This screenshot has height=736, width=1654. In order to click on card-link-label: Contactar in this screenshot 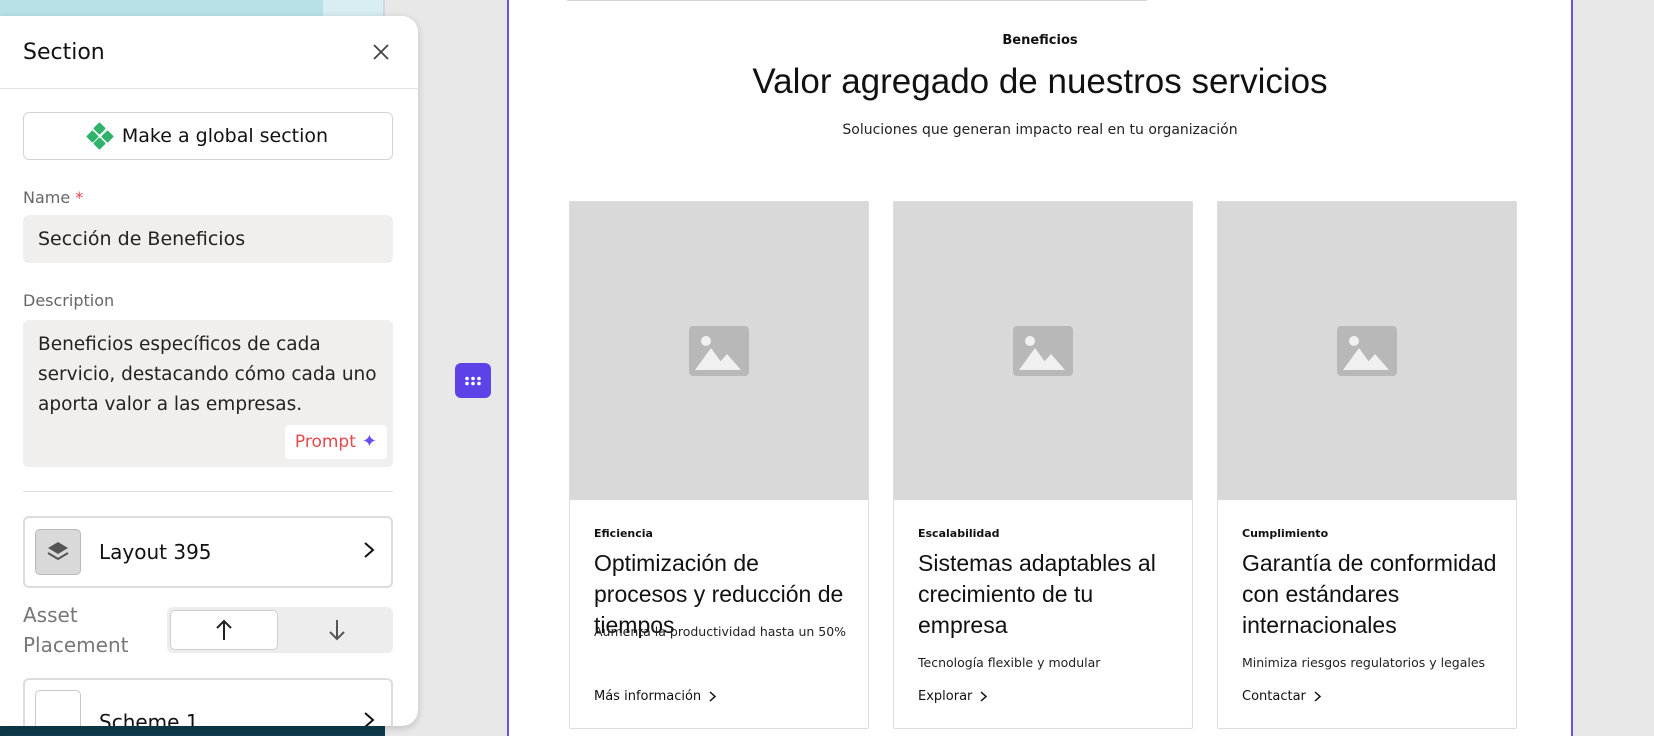, I will do `click(1274, 696)`.